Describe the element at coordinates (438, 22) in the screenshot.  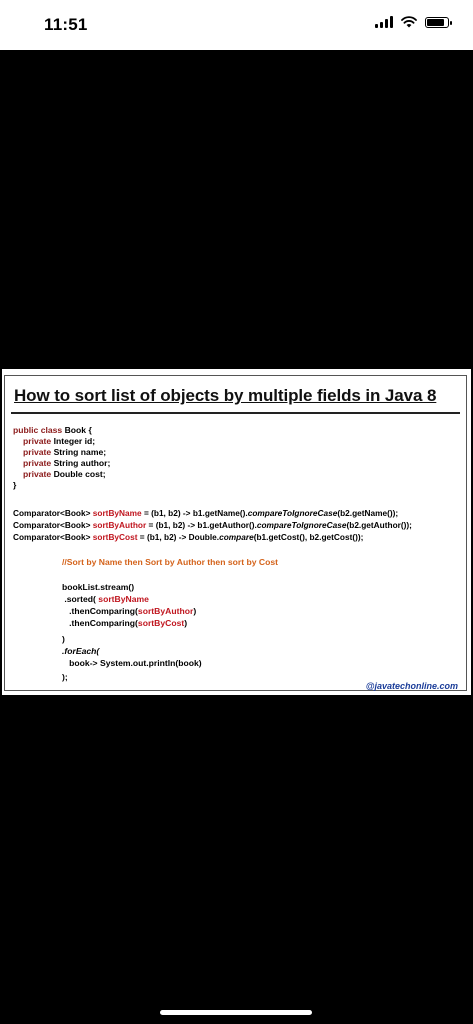
I see `battery-icon` at that location.